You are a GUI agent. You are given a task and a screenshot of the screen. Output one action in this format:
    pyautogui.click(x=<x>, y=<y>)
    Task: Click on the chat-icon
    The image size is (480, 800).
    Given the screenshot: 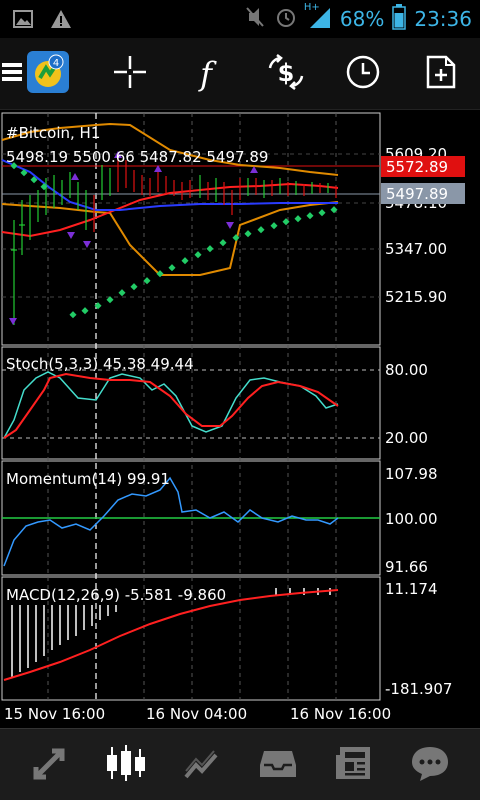 What is the action you would take?
    pyautogui.click(x=430, y=765)
    